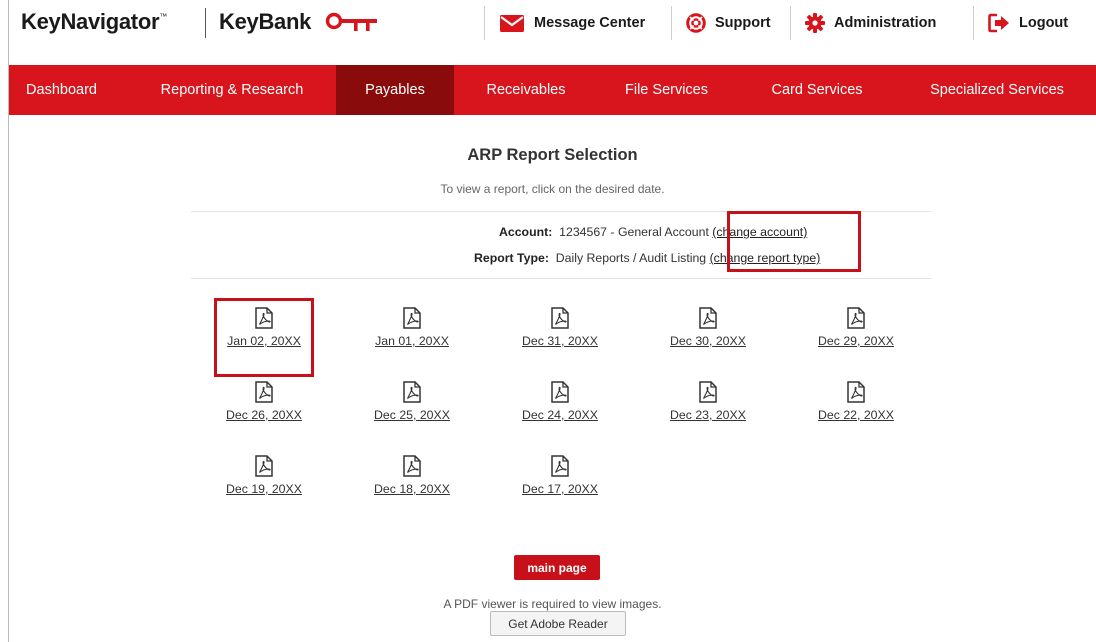 The width and height of the screenshot is (1096, 642). Describe the element at coordinates (526, 90) in the screenshot. I see `tab-receivables: Receivables` at that location.